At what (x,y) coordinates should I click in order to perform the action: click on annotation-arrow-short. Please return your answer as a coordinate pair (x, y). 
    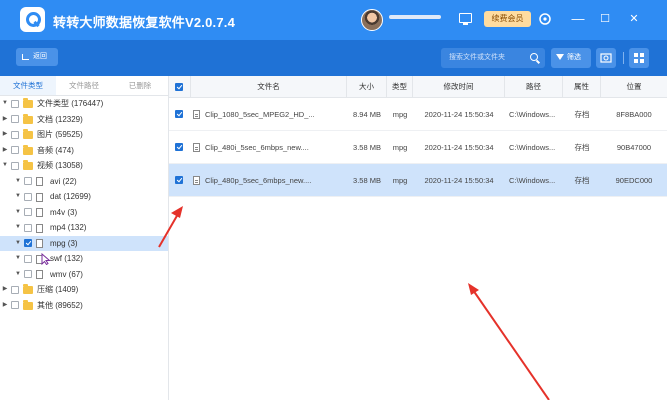
    Looking at the image, I should click on (168, 230).